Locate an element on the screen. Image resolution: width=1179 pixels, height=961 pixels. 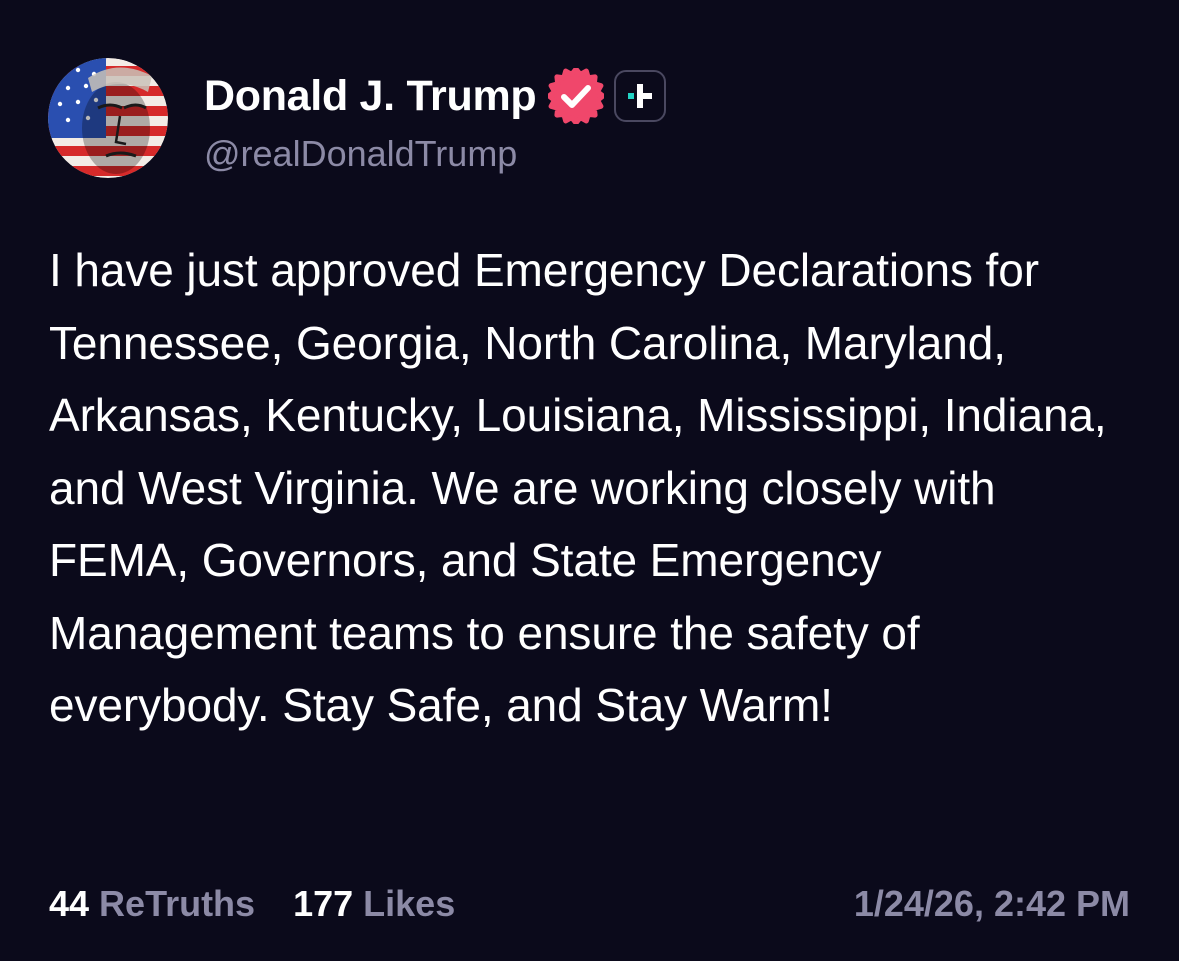
retruths-count: 44 is located at coordinates (69, 903).